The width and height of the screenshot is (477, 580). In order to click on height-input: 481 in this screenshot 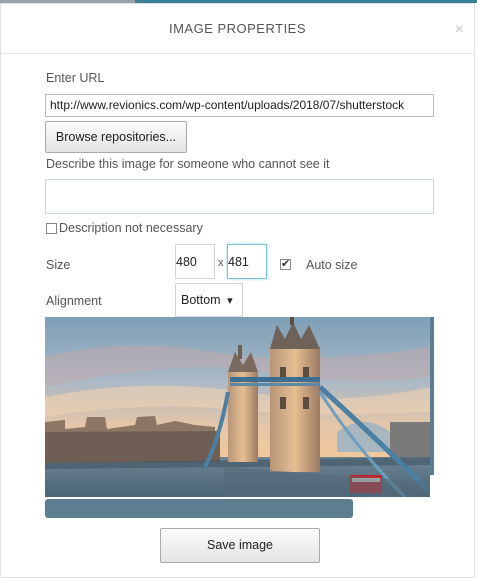, I will do `click(247, 261)`.